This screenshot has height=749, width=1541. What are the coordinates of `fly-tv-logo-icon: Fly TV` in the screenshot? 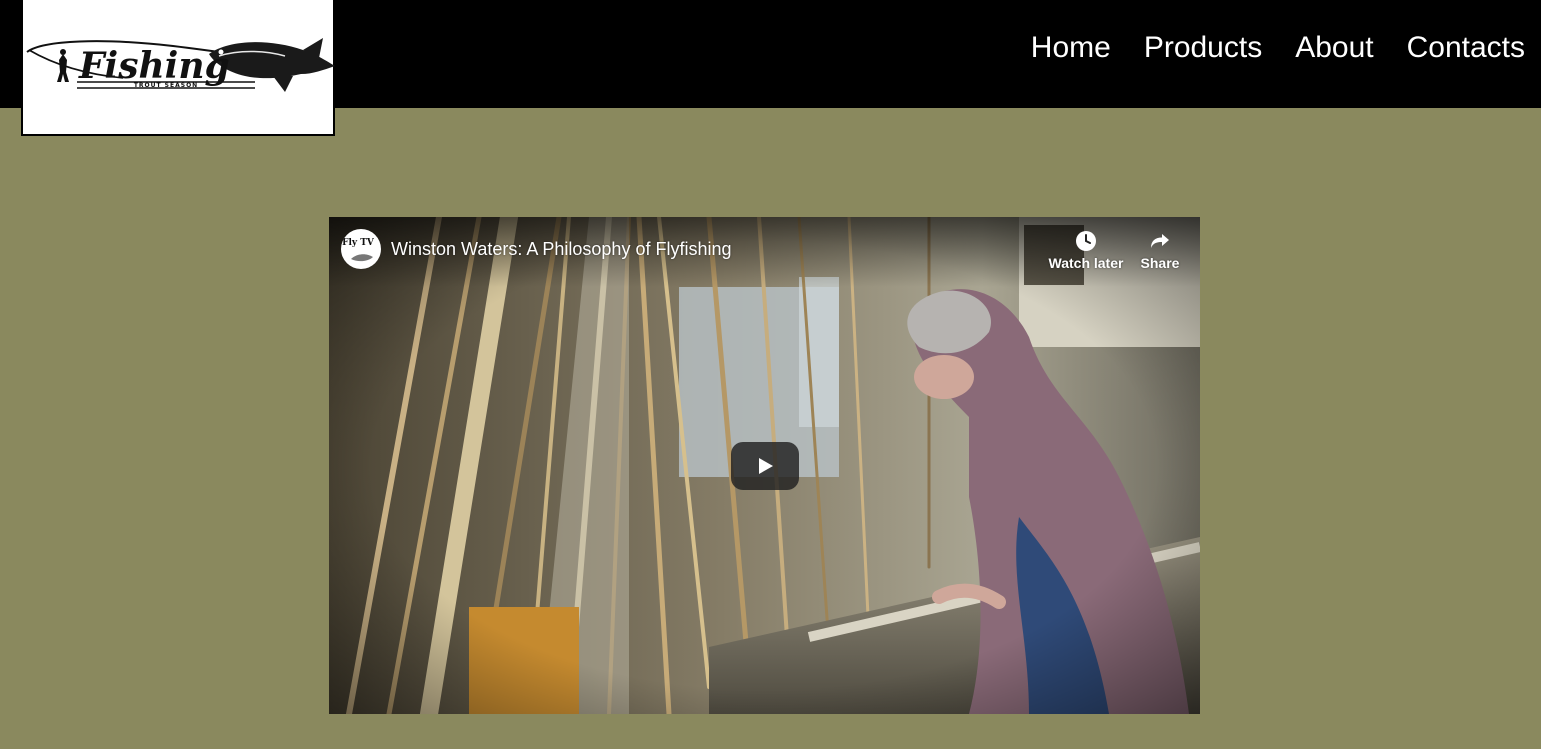 It's located at (358, 250).